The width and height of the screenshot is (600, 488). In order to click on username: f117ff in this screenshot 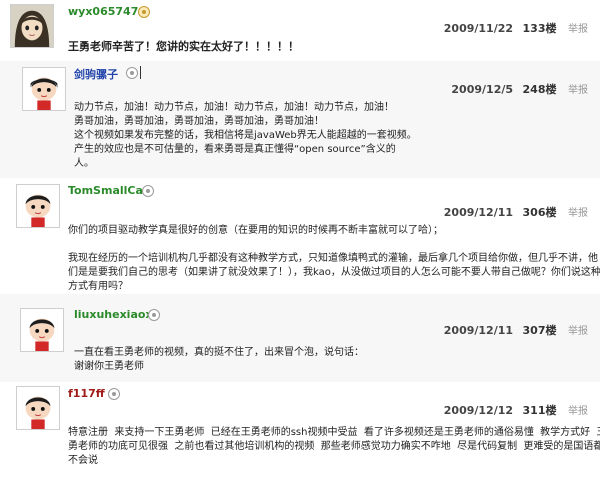, I will do `click(86, 393)`.